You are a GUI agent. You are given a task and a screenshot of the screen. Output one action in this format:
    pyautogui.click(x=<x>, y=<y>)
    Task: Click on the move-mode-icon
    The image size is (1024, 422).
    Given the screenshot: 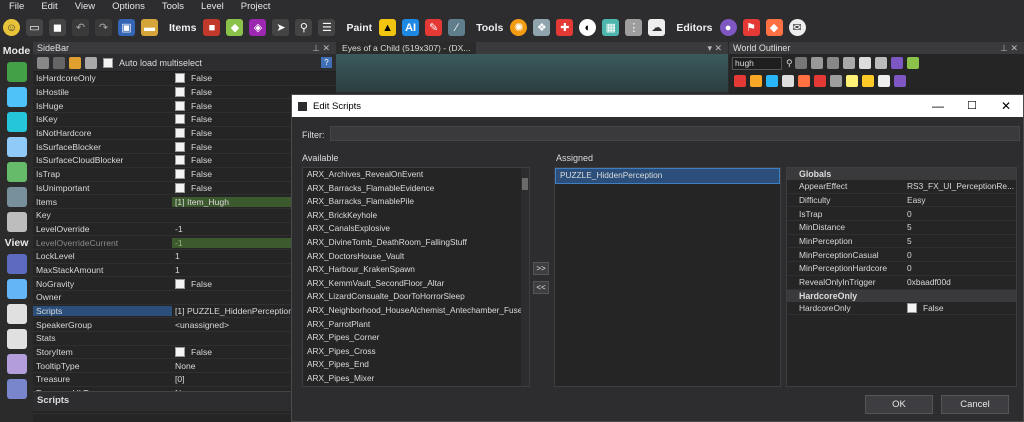 What is the action you would take?
    pyautogui.click(x=16, y=97)
    